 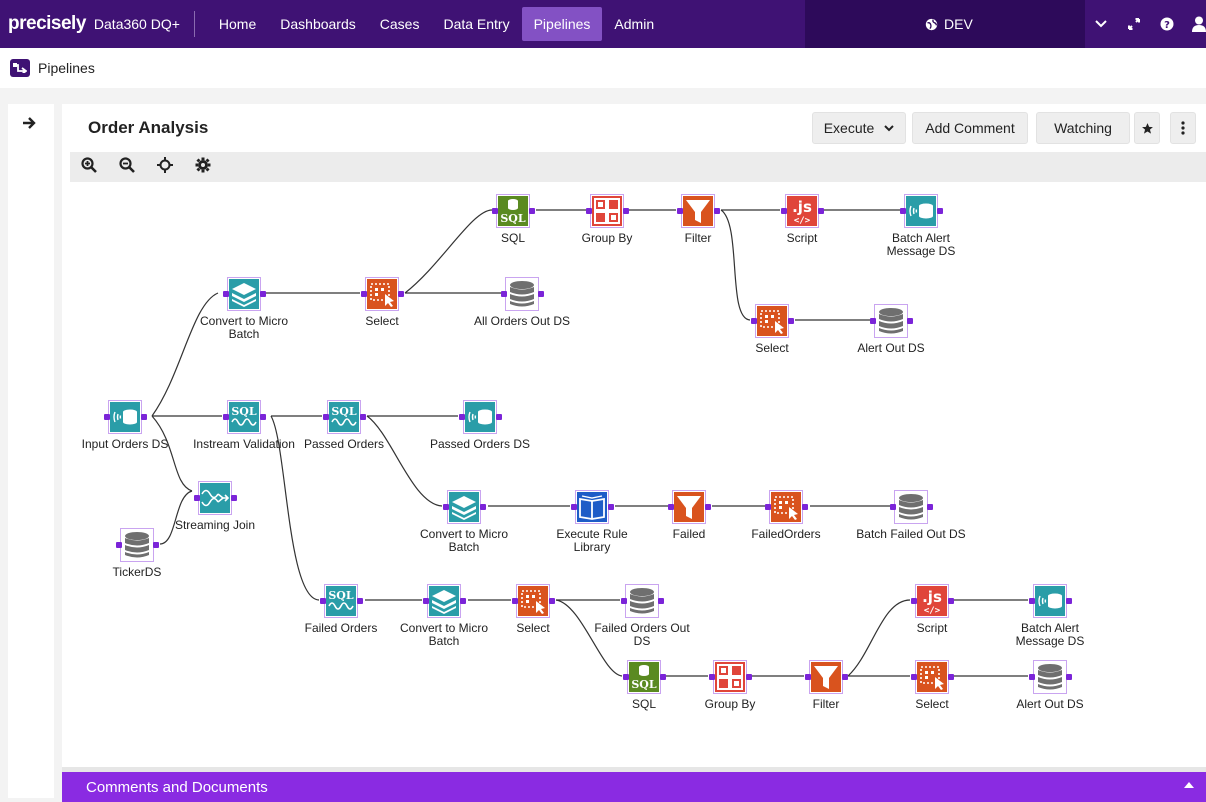 I want to click on nav-pipelines: Pipelines, so click(x=562, y=24).